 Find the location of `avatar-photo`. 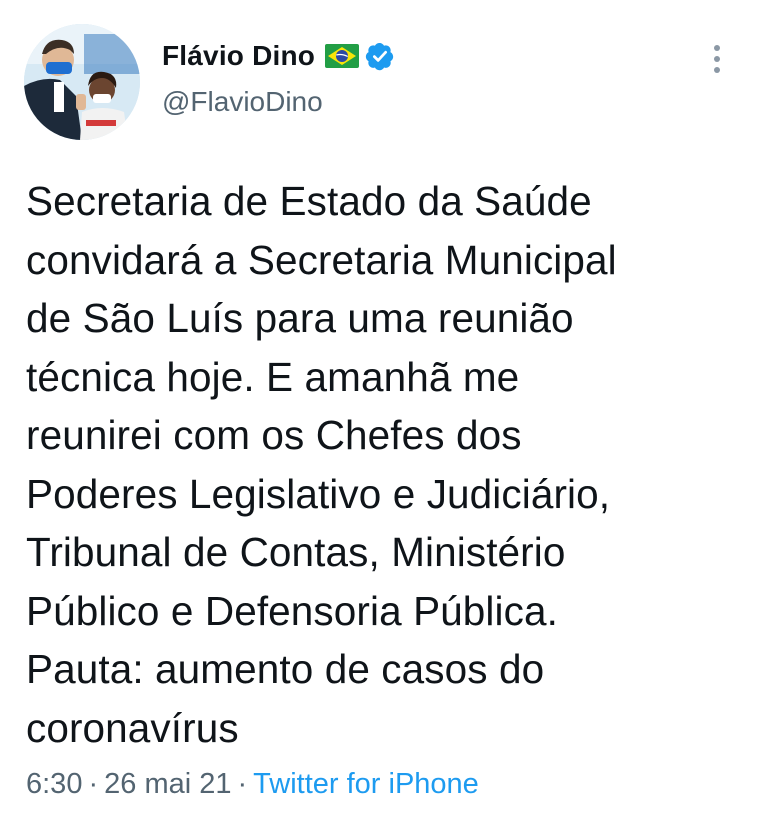

avatar-photo is located at coordinates (82, 82).